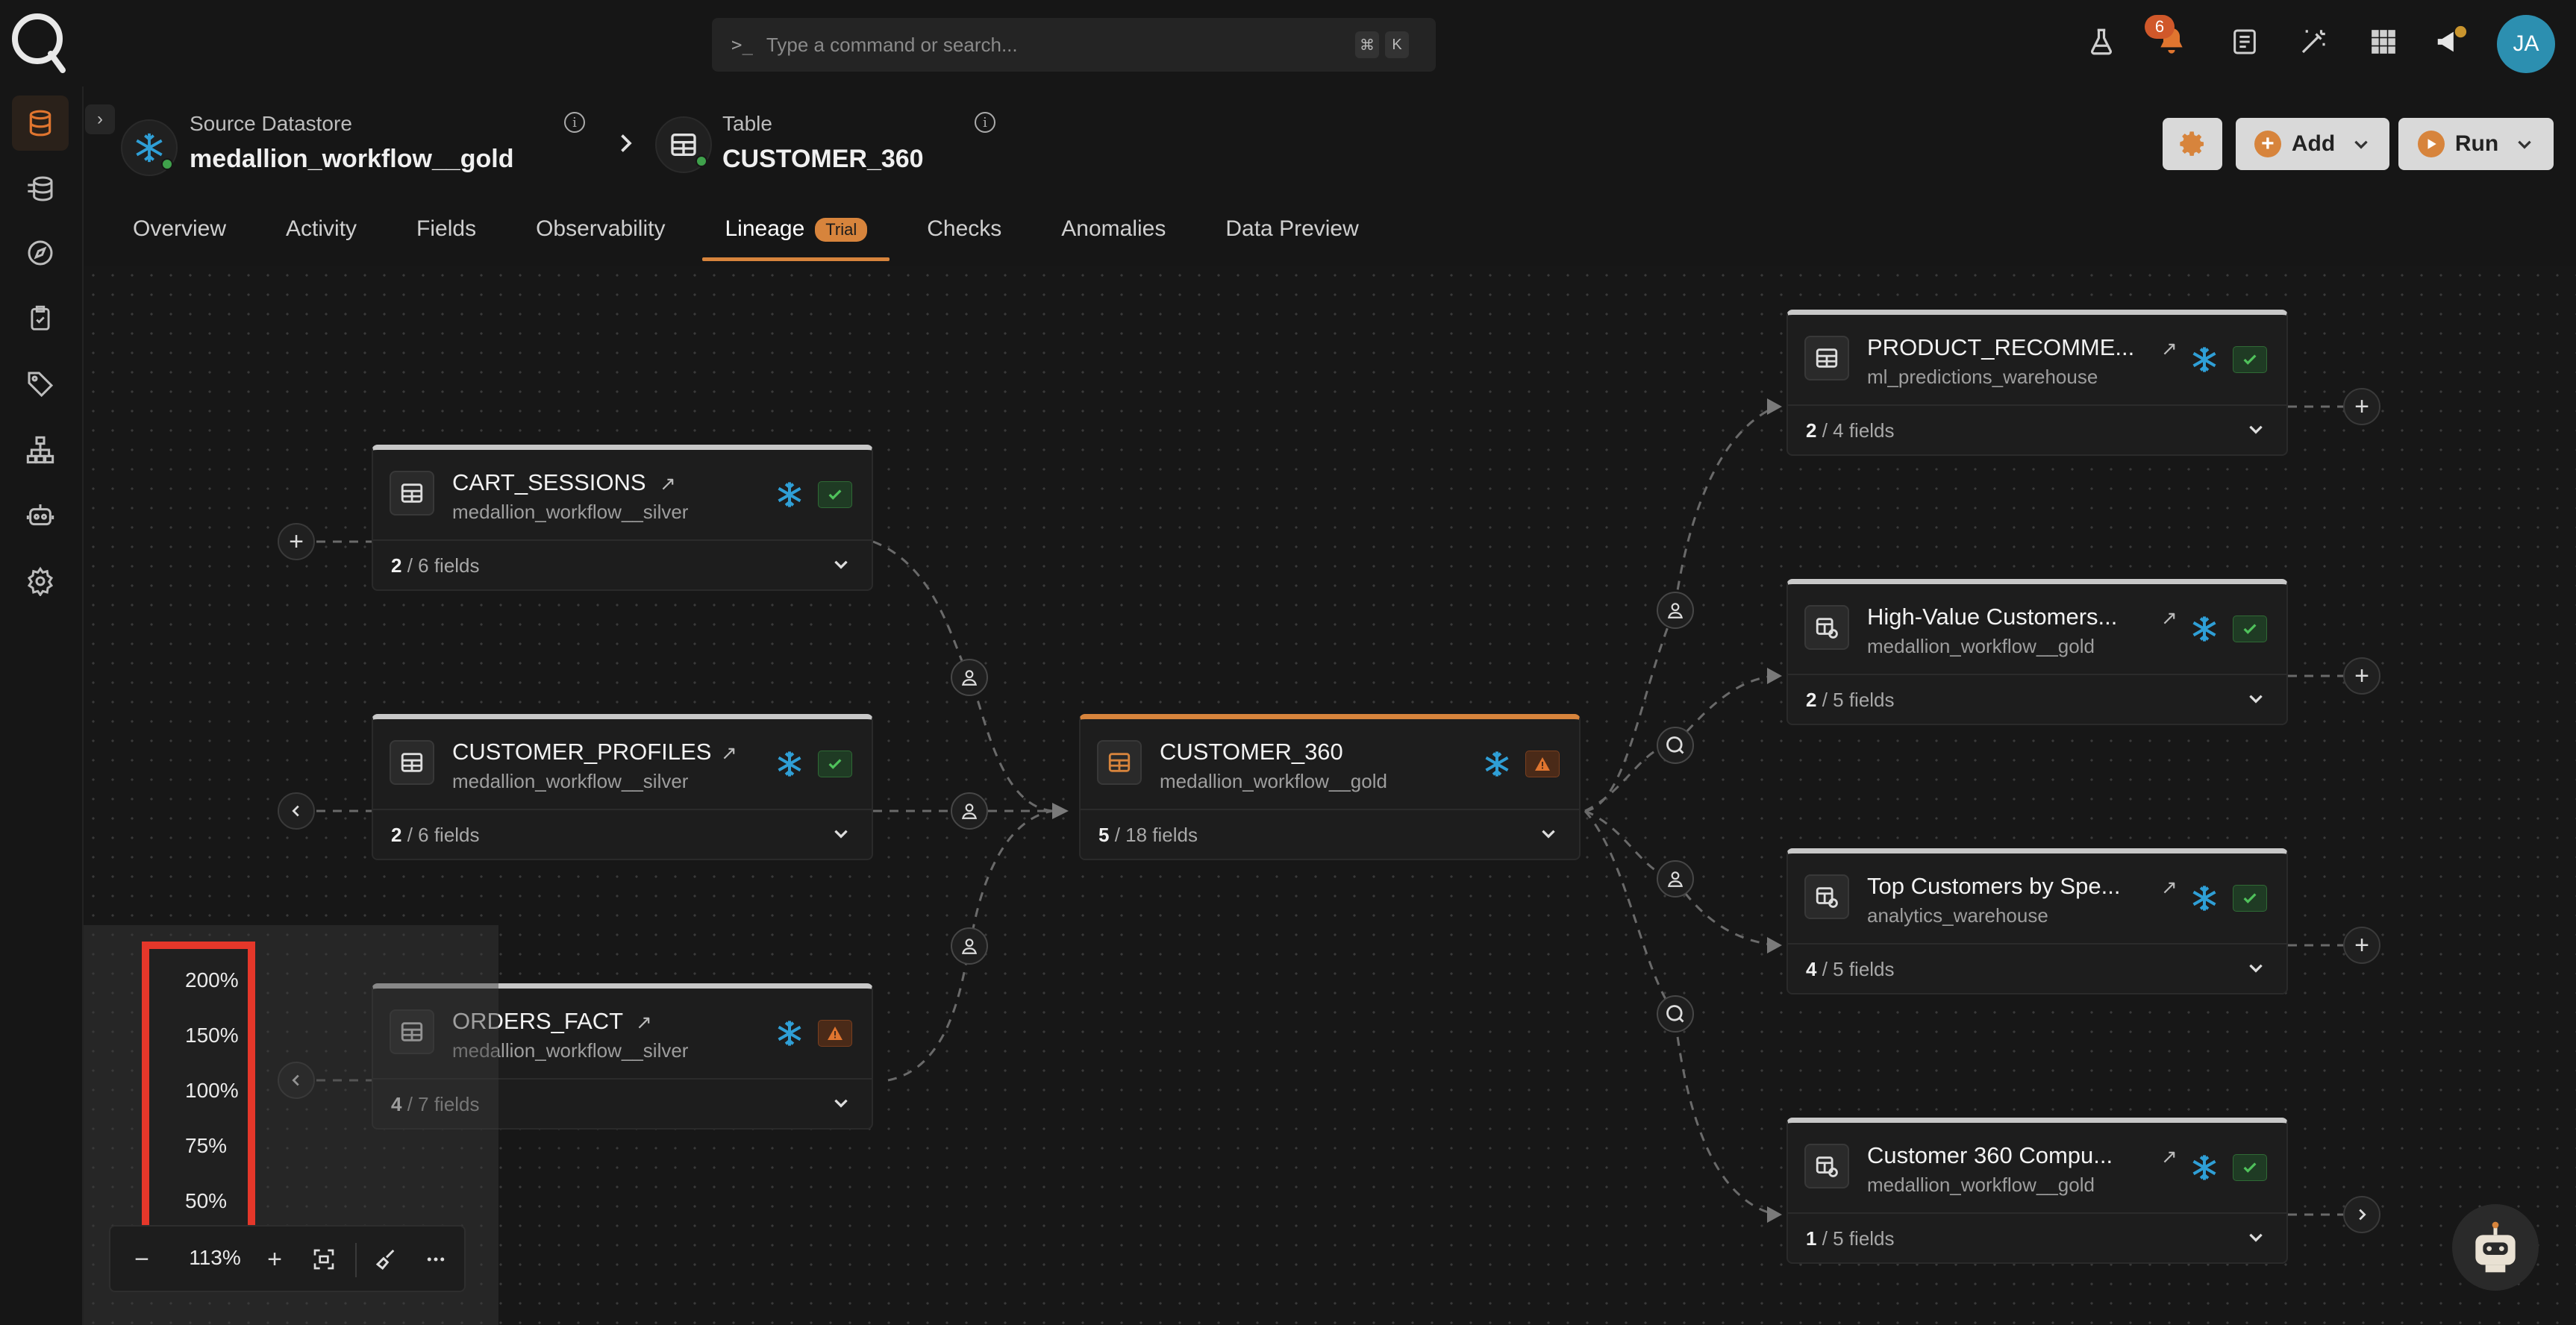  Describe the element at coordinates (2495, 1247) in the screenshot. I see `assistant-robot-button` at that location.